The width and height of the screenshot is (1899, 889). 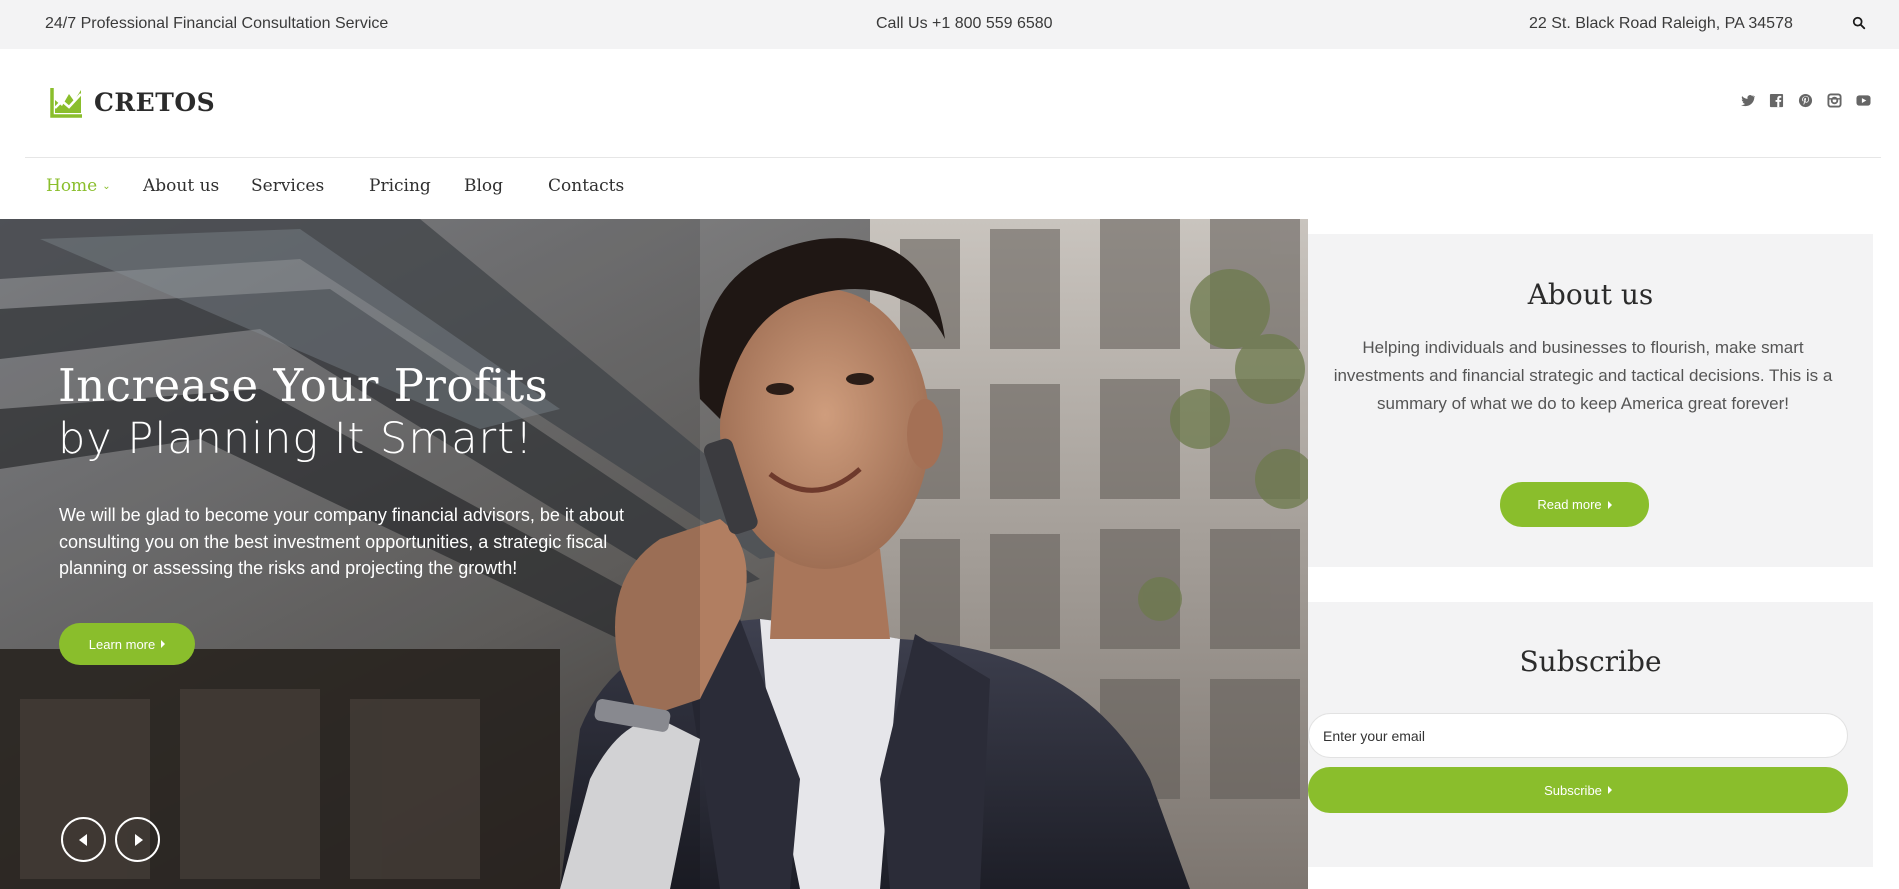 What do you see at coordinates (953, 157) in the screenshot?
I see `header-divider` at bounding box center [953, 157].